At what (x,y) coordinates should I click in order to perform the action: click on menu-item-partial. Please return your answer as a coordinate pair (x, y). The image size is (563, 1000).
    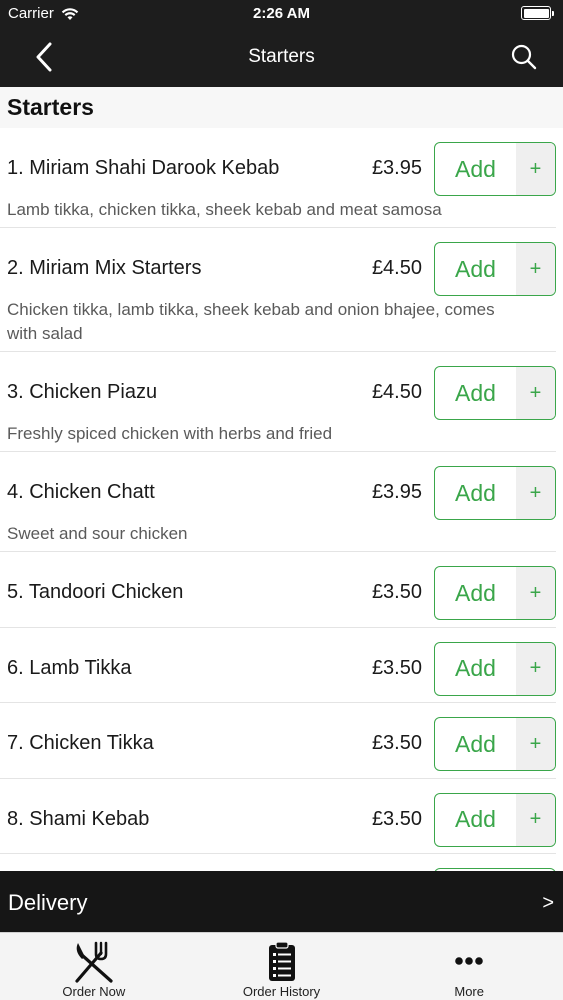
    Looking at the image, I should click on (278, 862).